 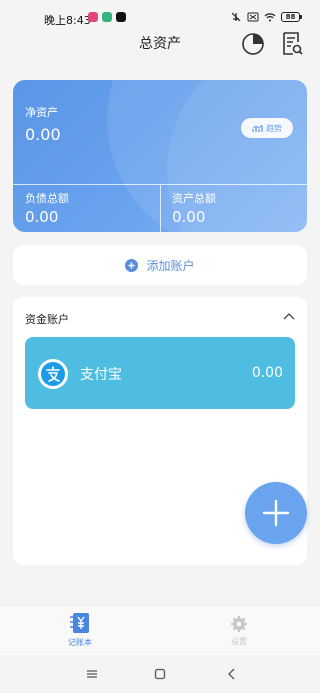 I want to click on pie-chart-icon, so click(x=253, y=44).